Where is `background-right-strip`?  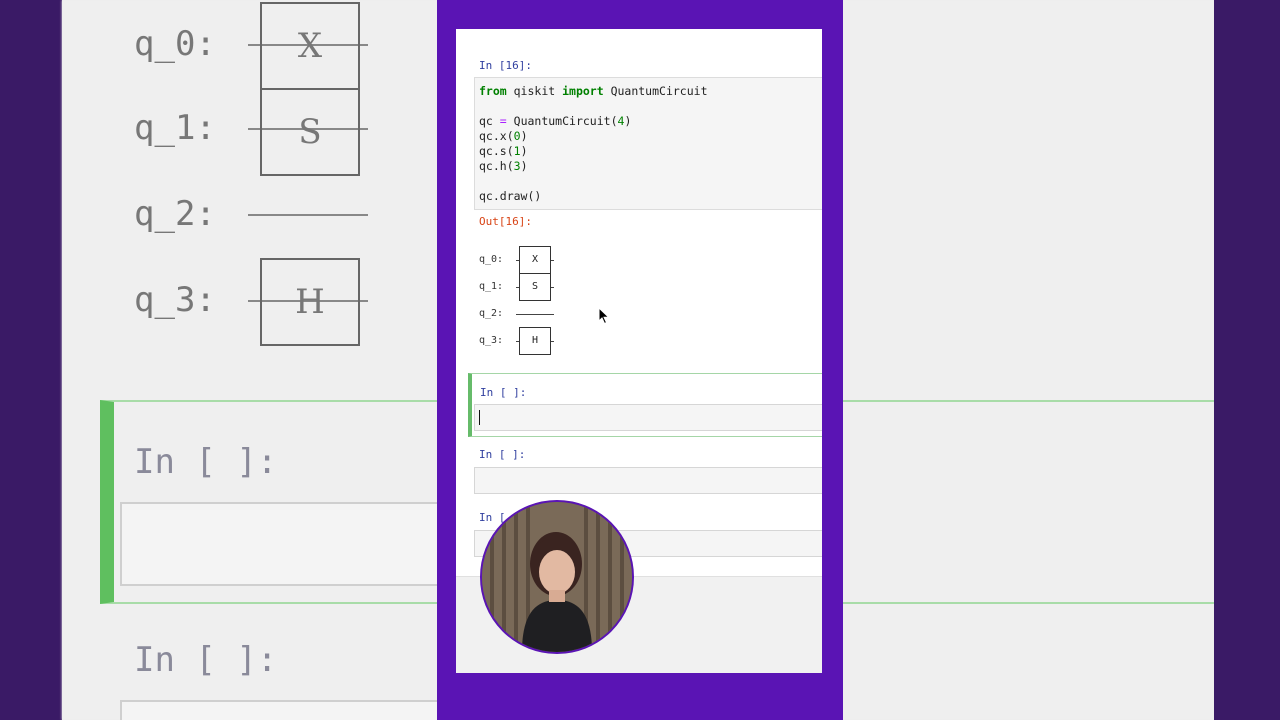
background-right-strip is located at coordinates (1247, 360).